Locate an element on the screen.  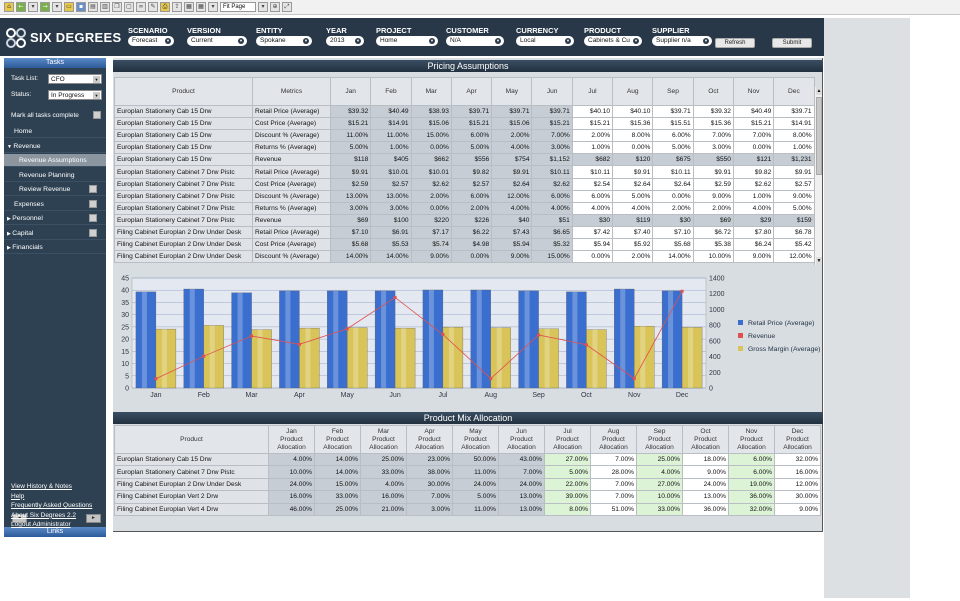
open-folder-icon: ▭ is located at coordinates (69, 7).